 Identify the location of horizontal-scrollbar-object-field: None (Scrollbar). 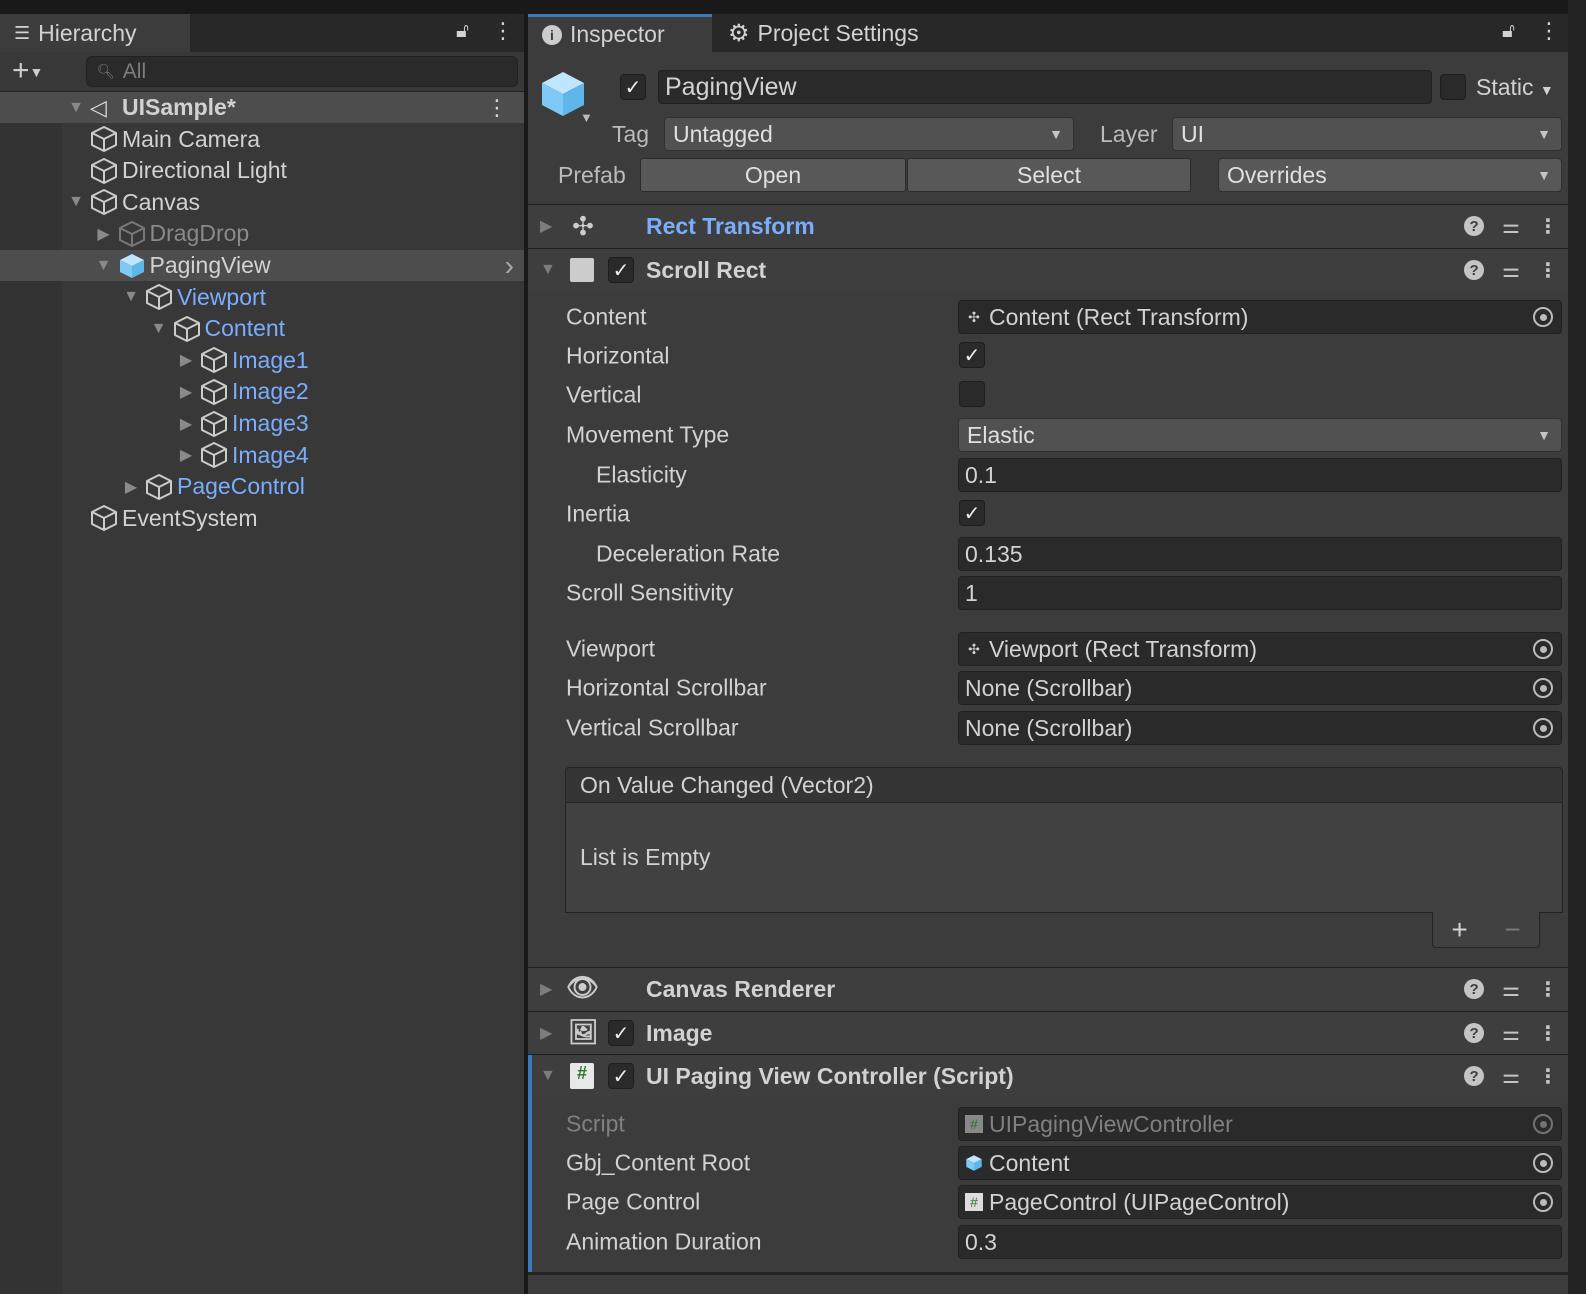
(1260, 688).